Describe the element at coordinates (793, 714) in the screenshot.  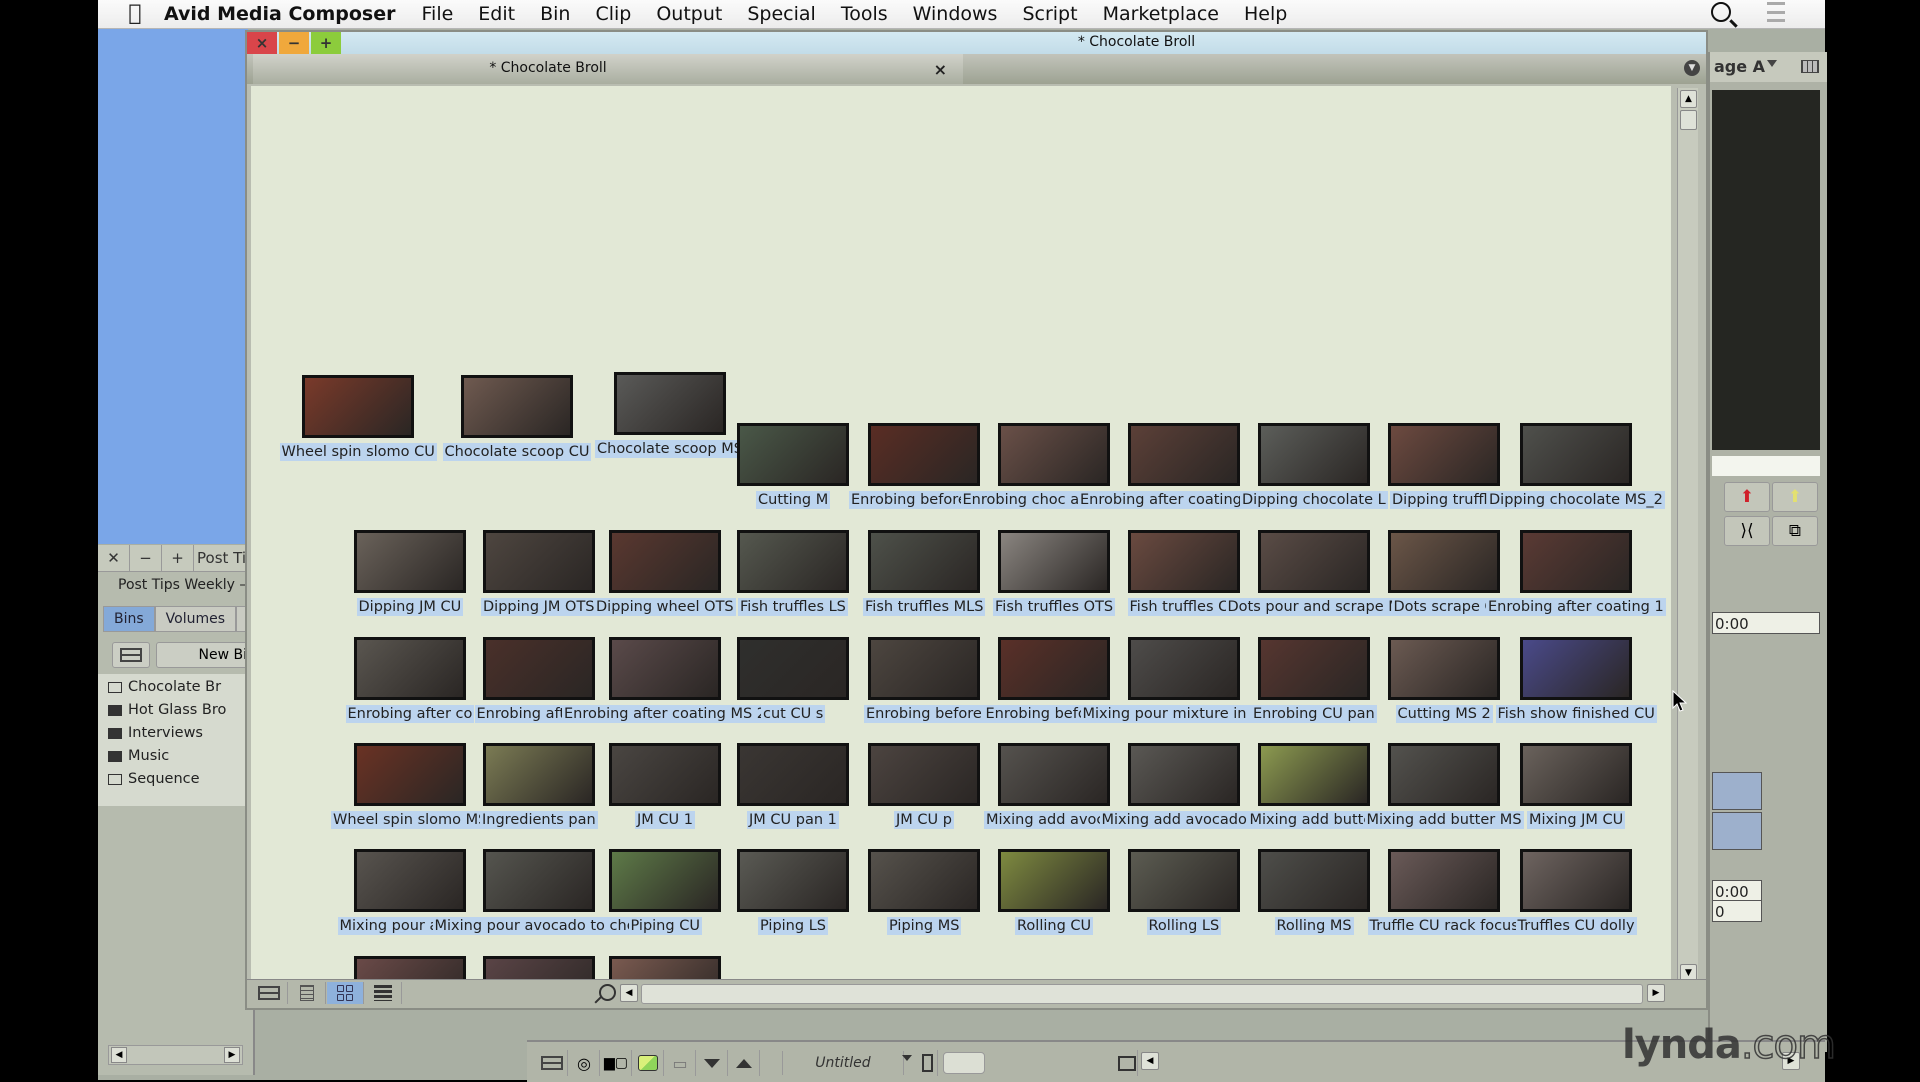
I see `clip-name: cut CU s` at that location.